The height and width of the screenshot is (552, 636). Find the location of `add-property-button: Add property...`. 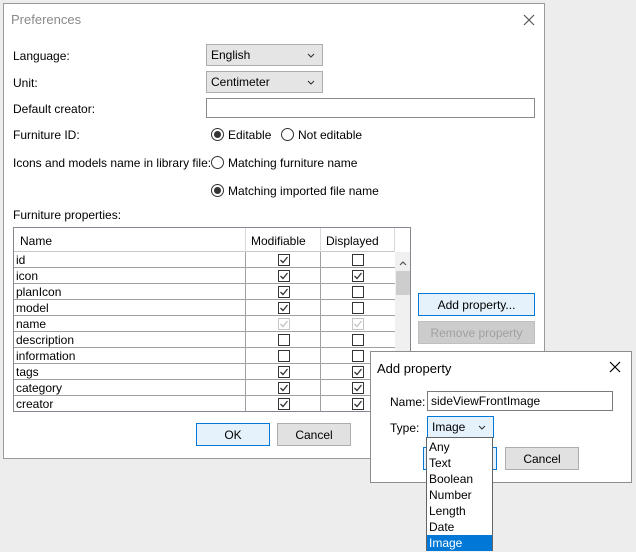

add-property-button: Add property... is located at coordinates (476, 304).